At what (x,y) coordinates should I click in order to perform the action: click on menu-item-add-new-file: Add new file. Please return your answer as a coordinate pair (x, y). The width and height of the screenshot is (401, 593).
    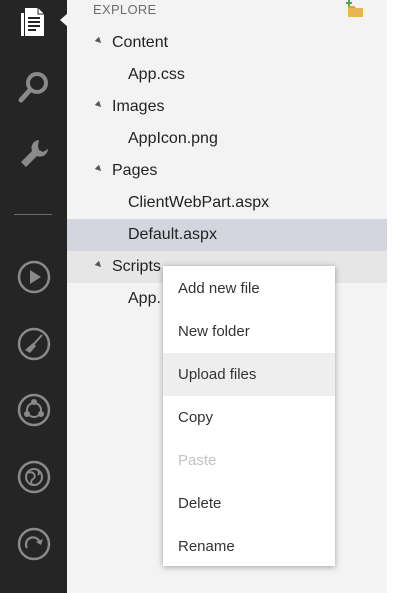
    Looking at the image, I should click on (249, 288).